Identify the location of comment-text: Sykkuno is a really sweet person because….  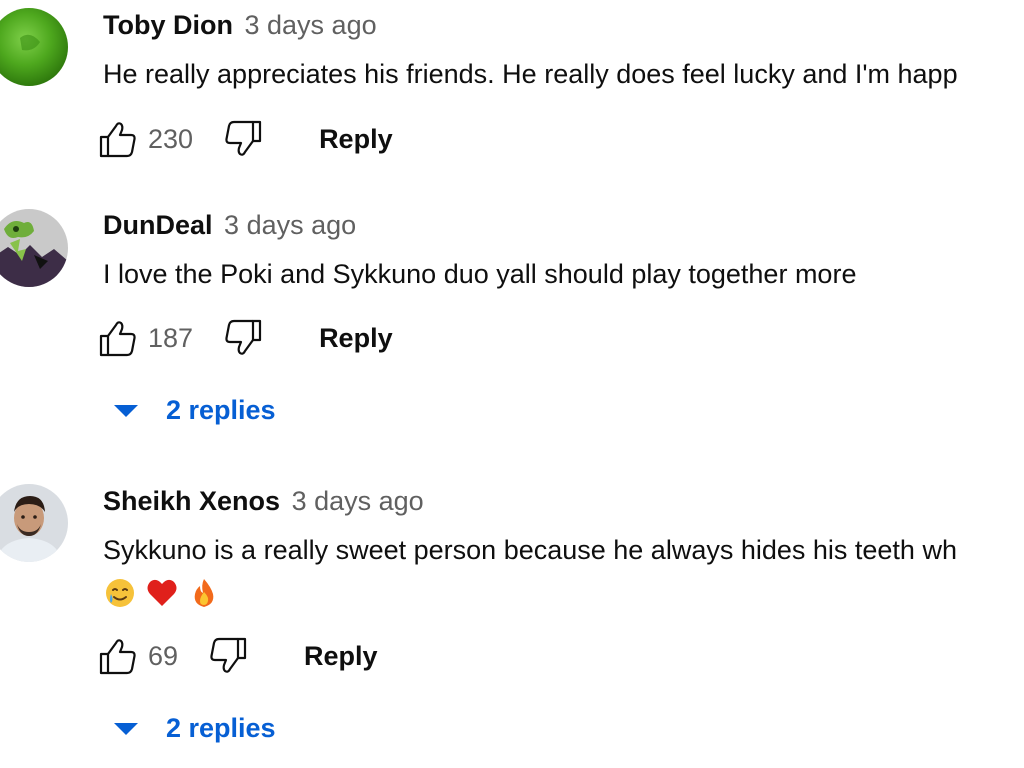
(530, 550).